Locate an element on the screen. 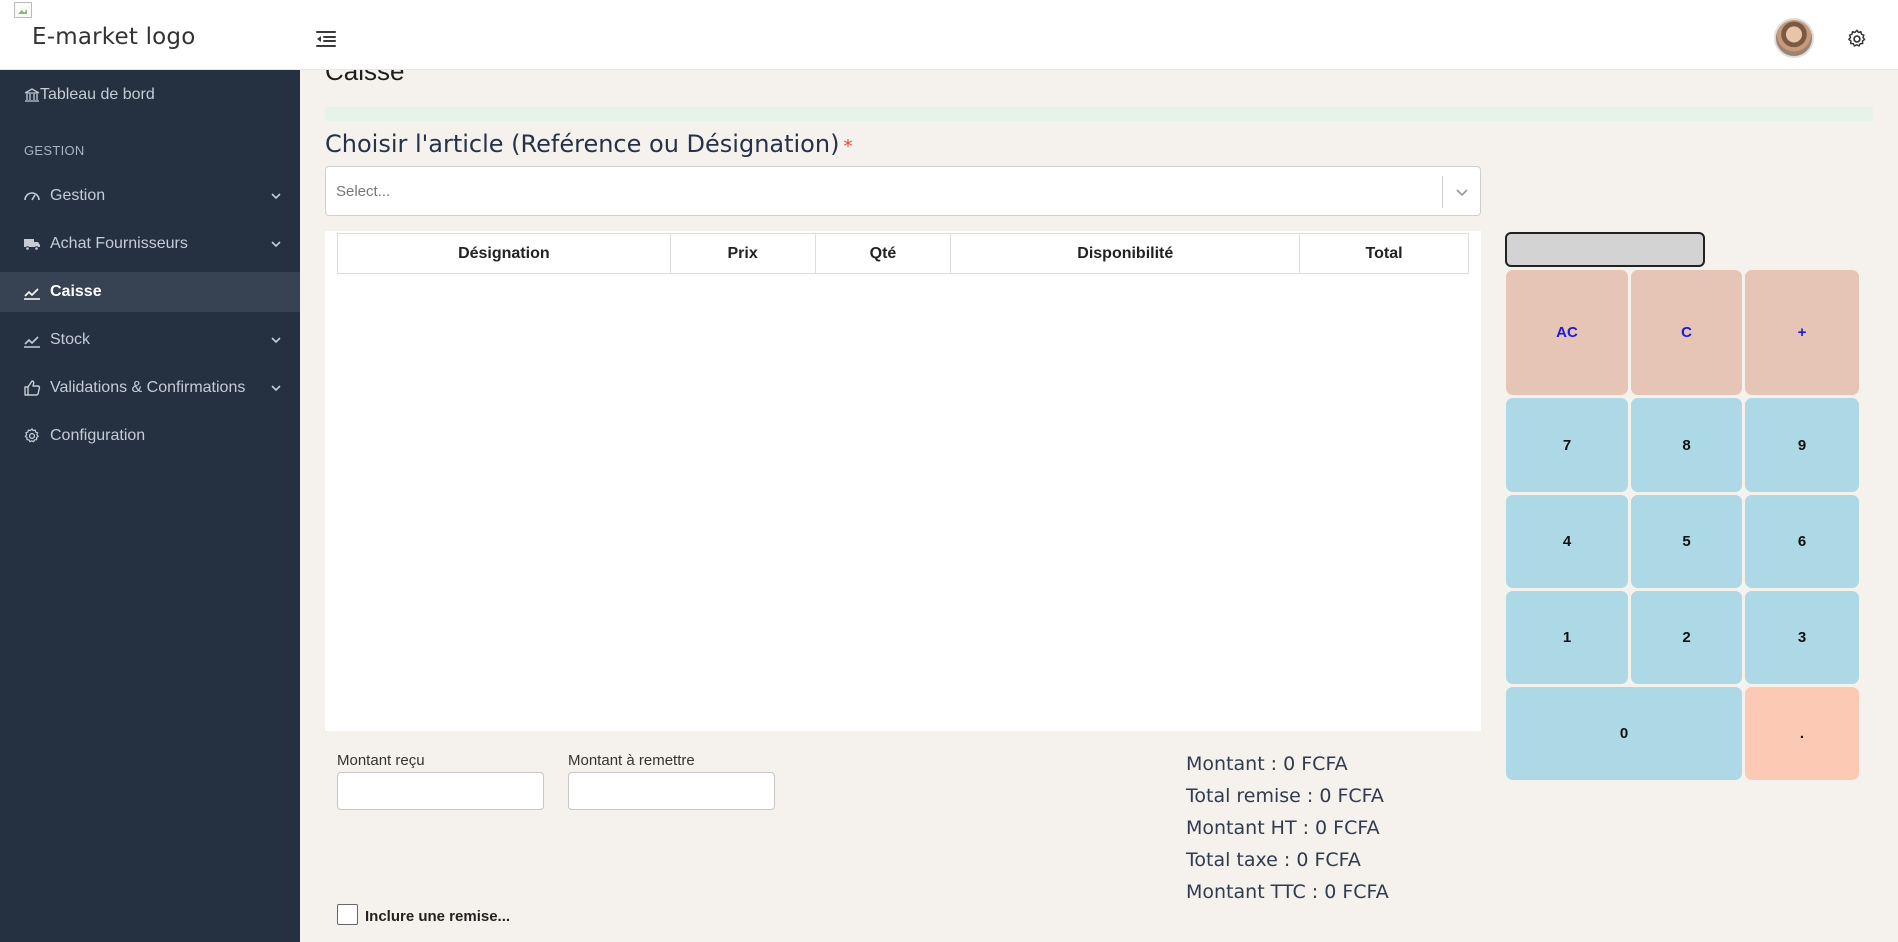  sidebar-section-label: GESTION is located at coordinates (54, 150).